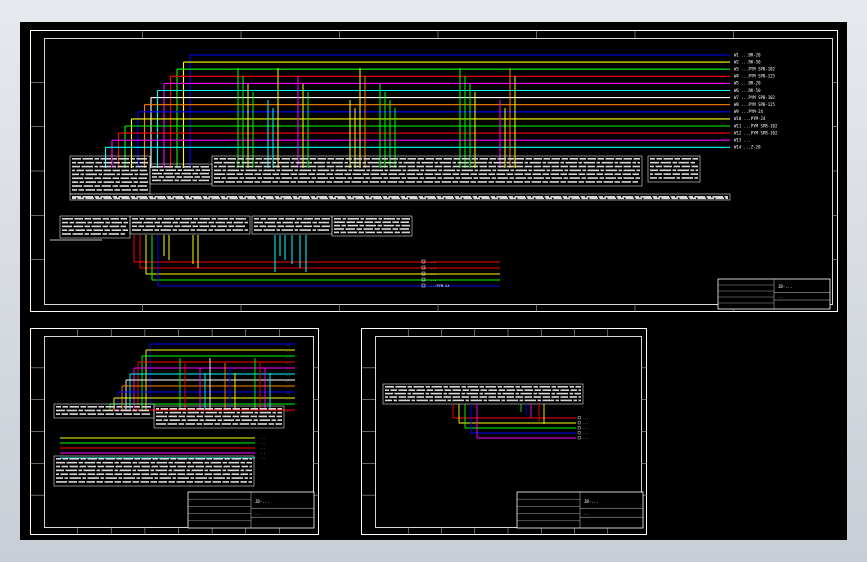 The image size is (867, 562). I want to click on wire-label: W14 ...Z-20, so click(747, 147).